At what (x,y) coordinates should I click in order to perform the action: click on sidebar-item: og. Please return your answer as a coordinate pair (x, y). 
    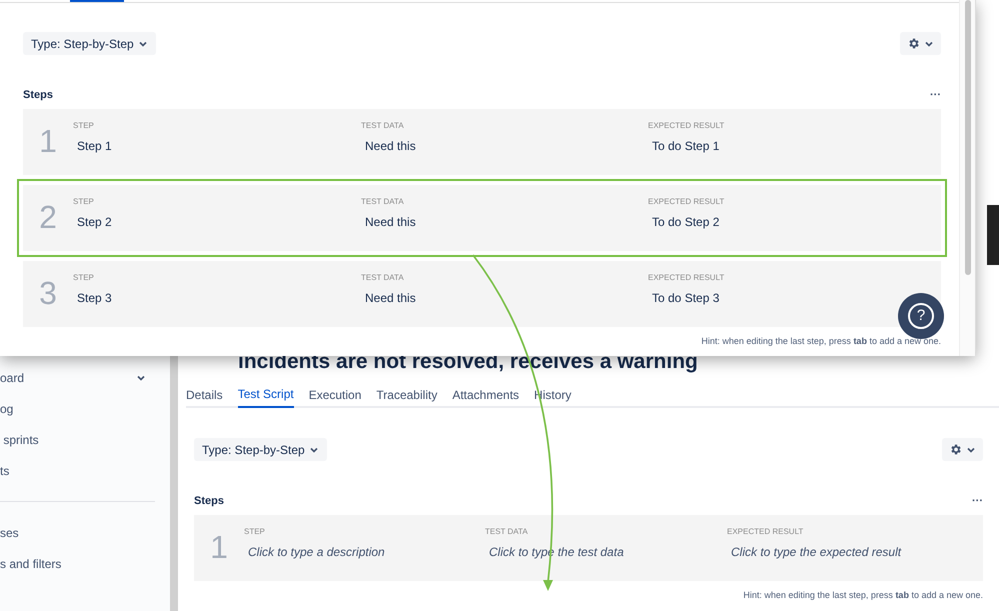
    Looking at the image, I should click on (85, 408).